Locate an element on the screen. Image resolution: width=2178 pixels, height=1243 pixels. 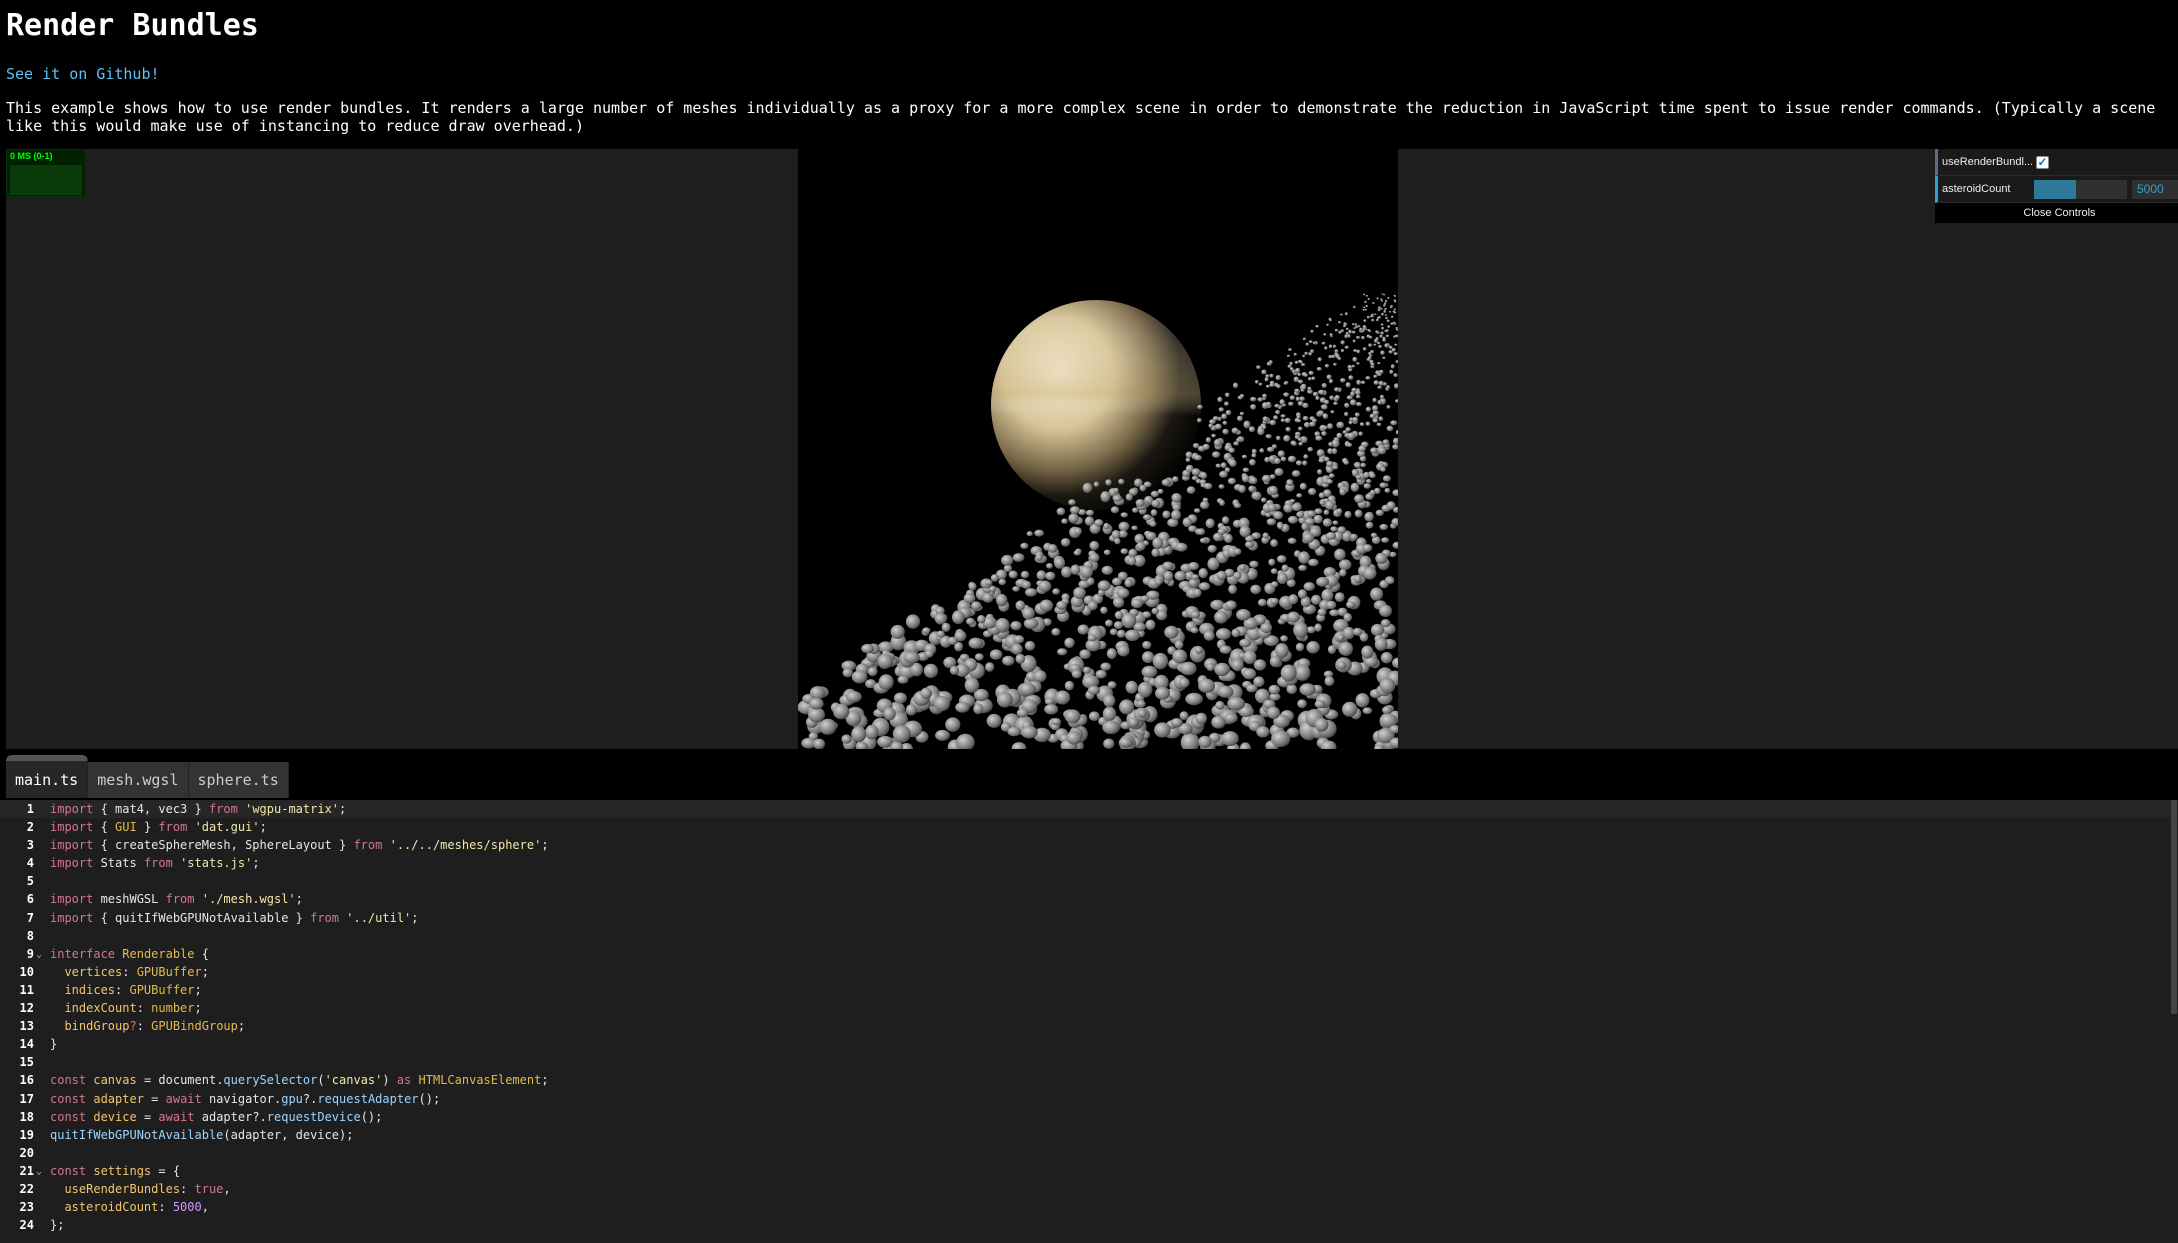
asteroid-count-label: asteroidCount is located at coordinates (1976, 189).